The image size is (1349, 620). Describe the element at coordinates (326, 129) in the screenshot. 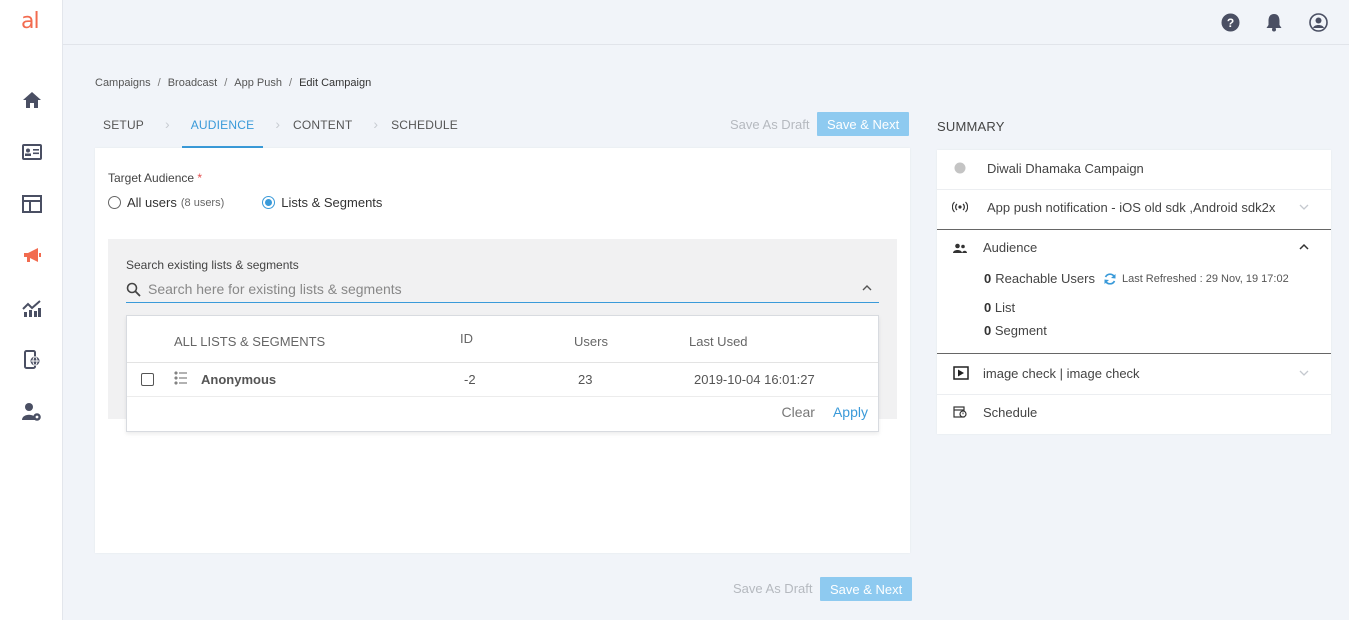

I see `step-content: CONTENT` at that location.